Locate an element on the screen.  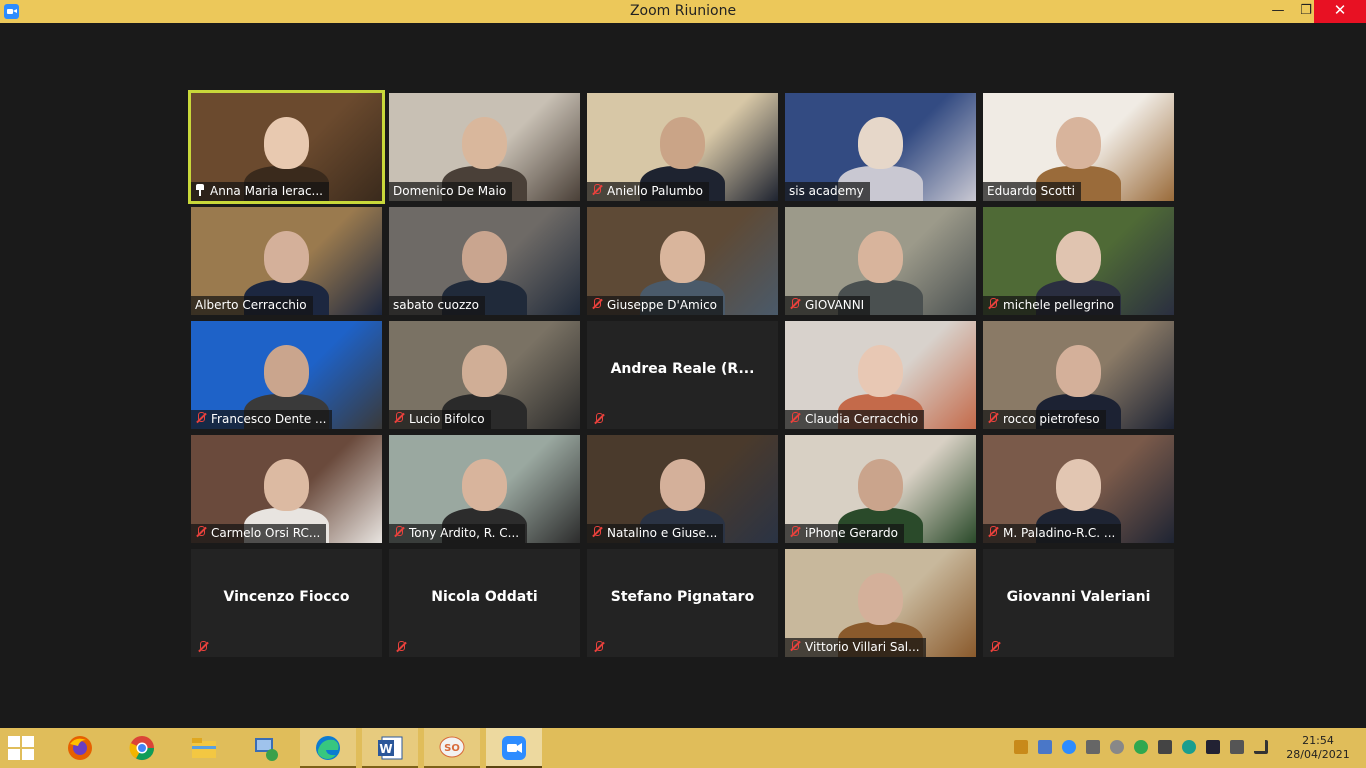
participant-tile: Eduardo Scotti is located at coordinates (1078, 147).